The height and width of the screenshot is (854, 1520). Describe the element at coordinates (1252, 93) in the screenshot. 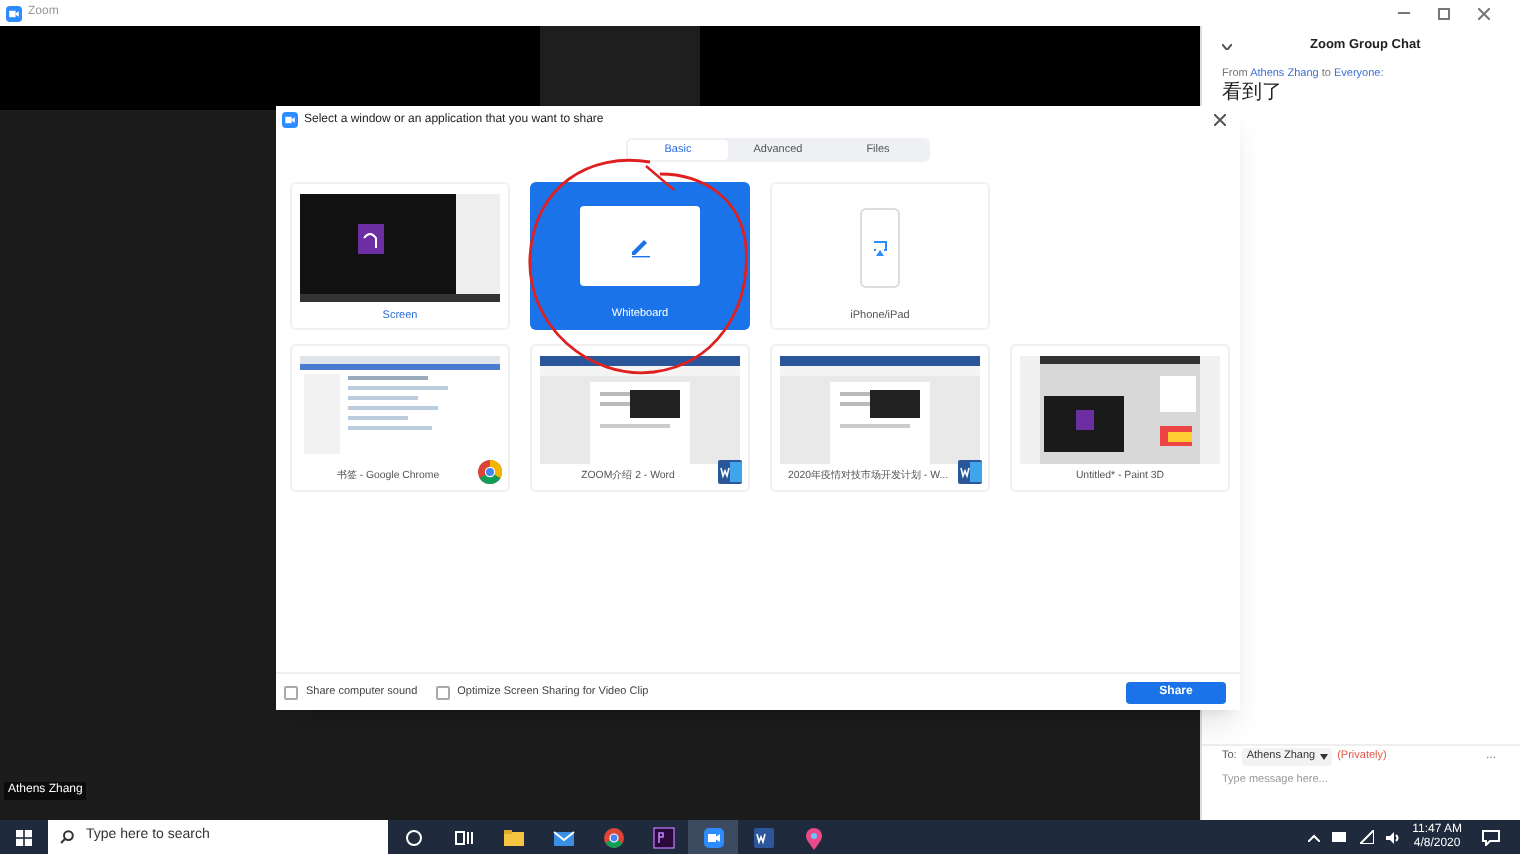

I see `message-text: 看到了` at that location.